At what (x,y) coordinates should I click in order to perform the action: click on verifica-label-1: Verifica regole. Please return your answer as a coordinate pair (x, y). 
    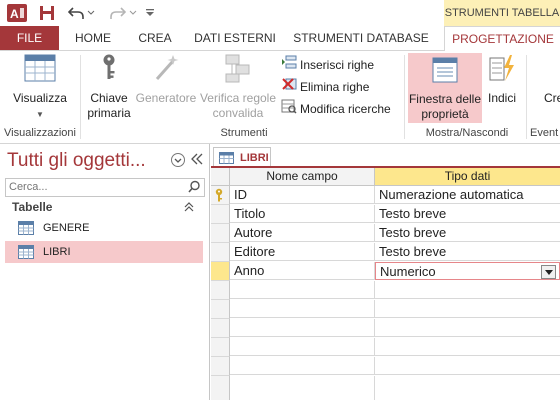
    Looking at the image, I should click on (238, 98).